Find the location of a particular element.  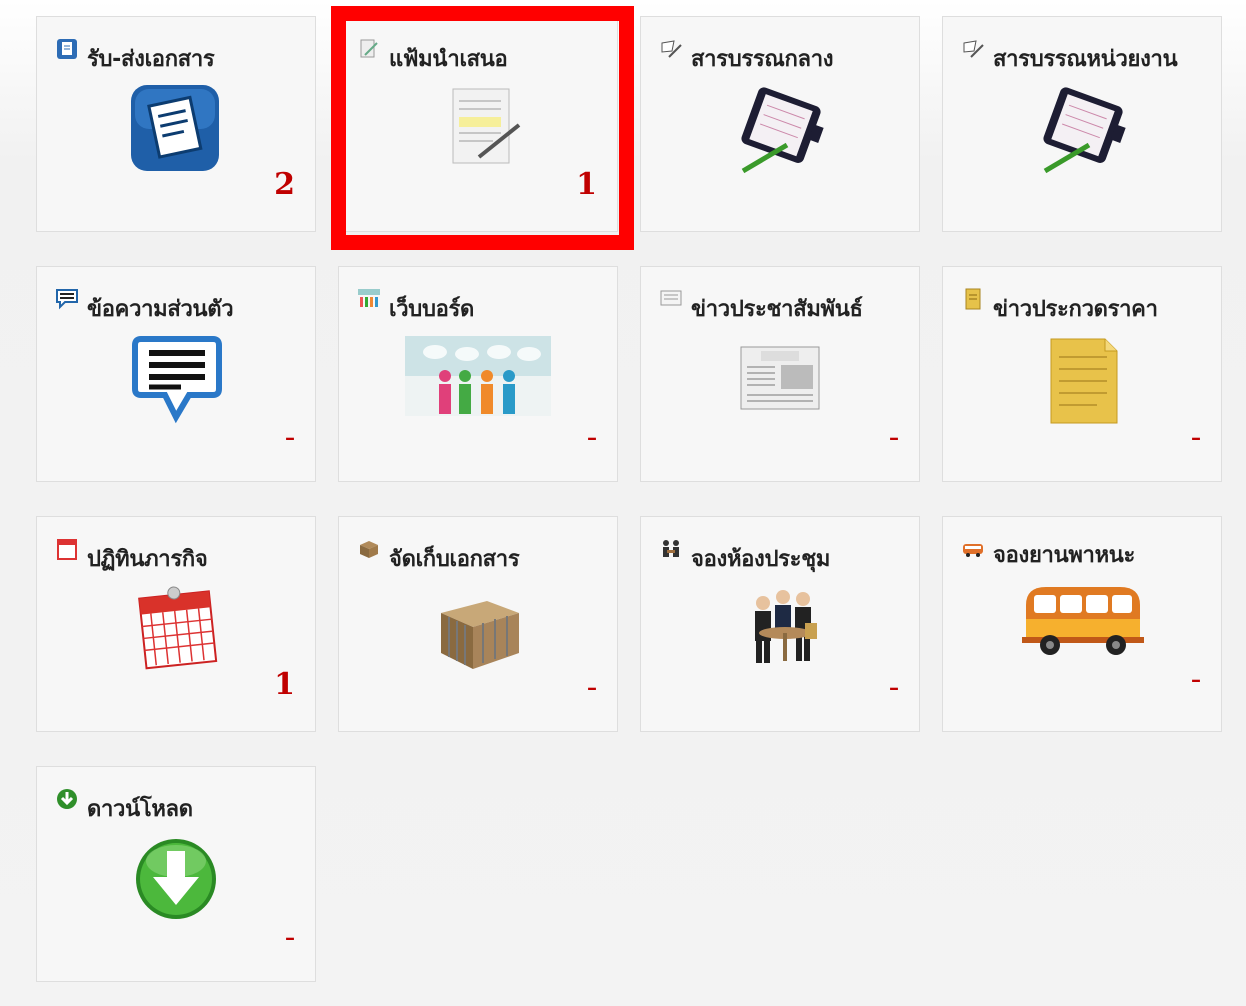

tile-presentation-file: แฟ้มนำเสนอ 1 is located at coordinates (478, 124).